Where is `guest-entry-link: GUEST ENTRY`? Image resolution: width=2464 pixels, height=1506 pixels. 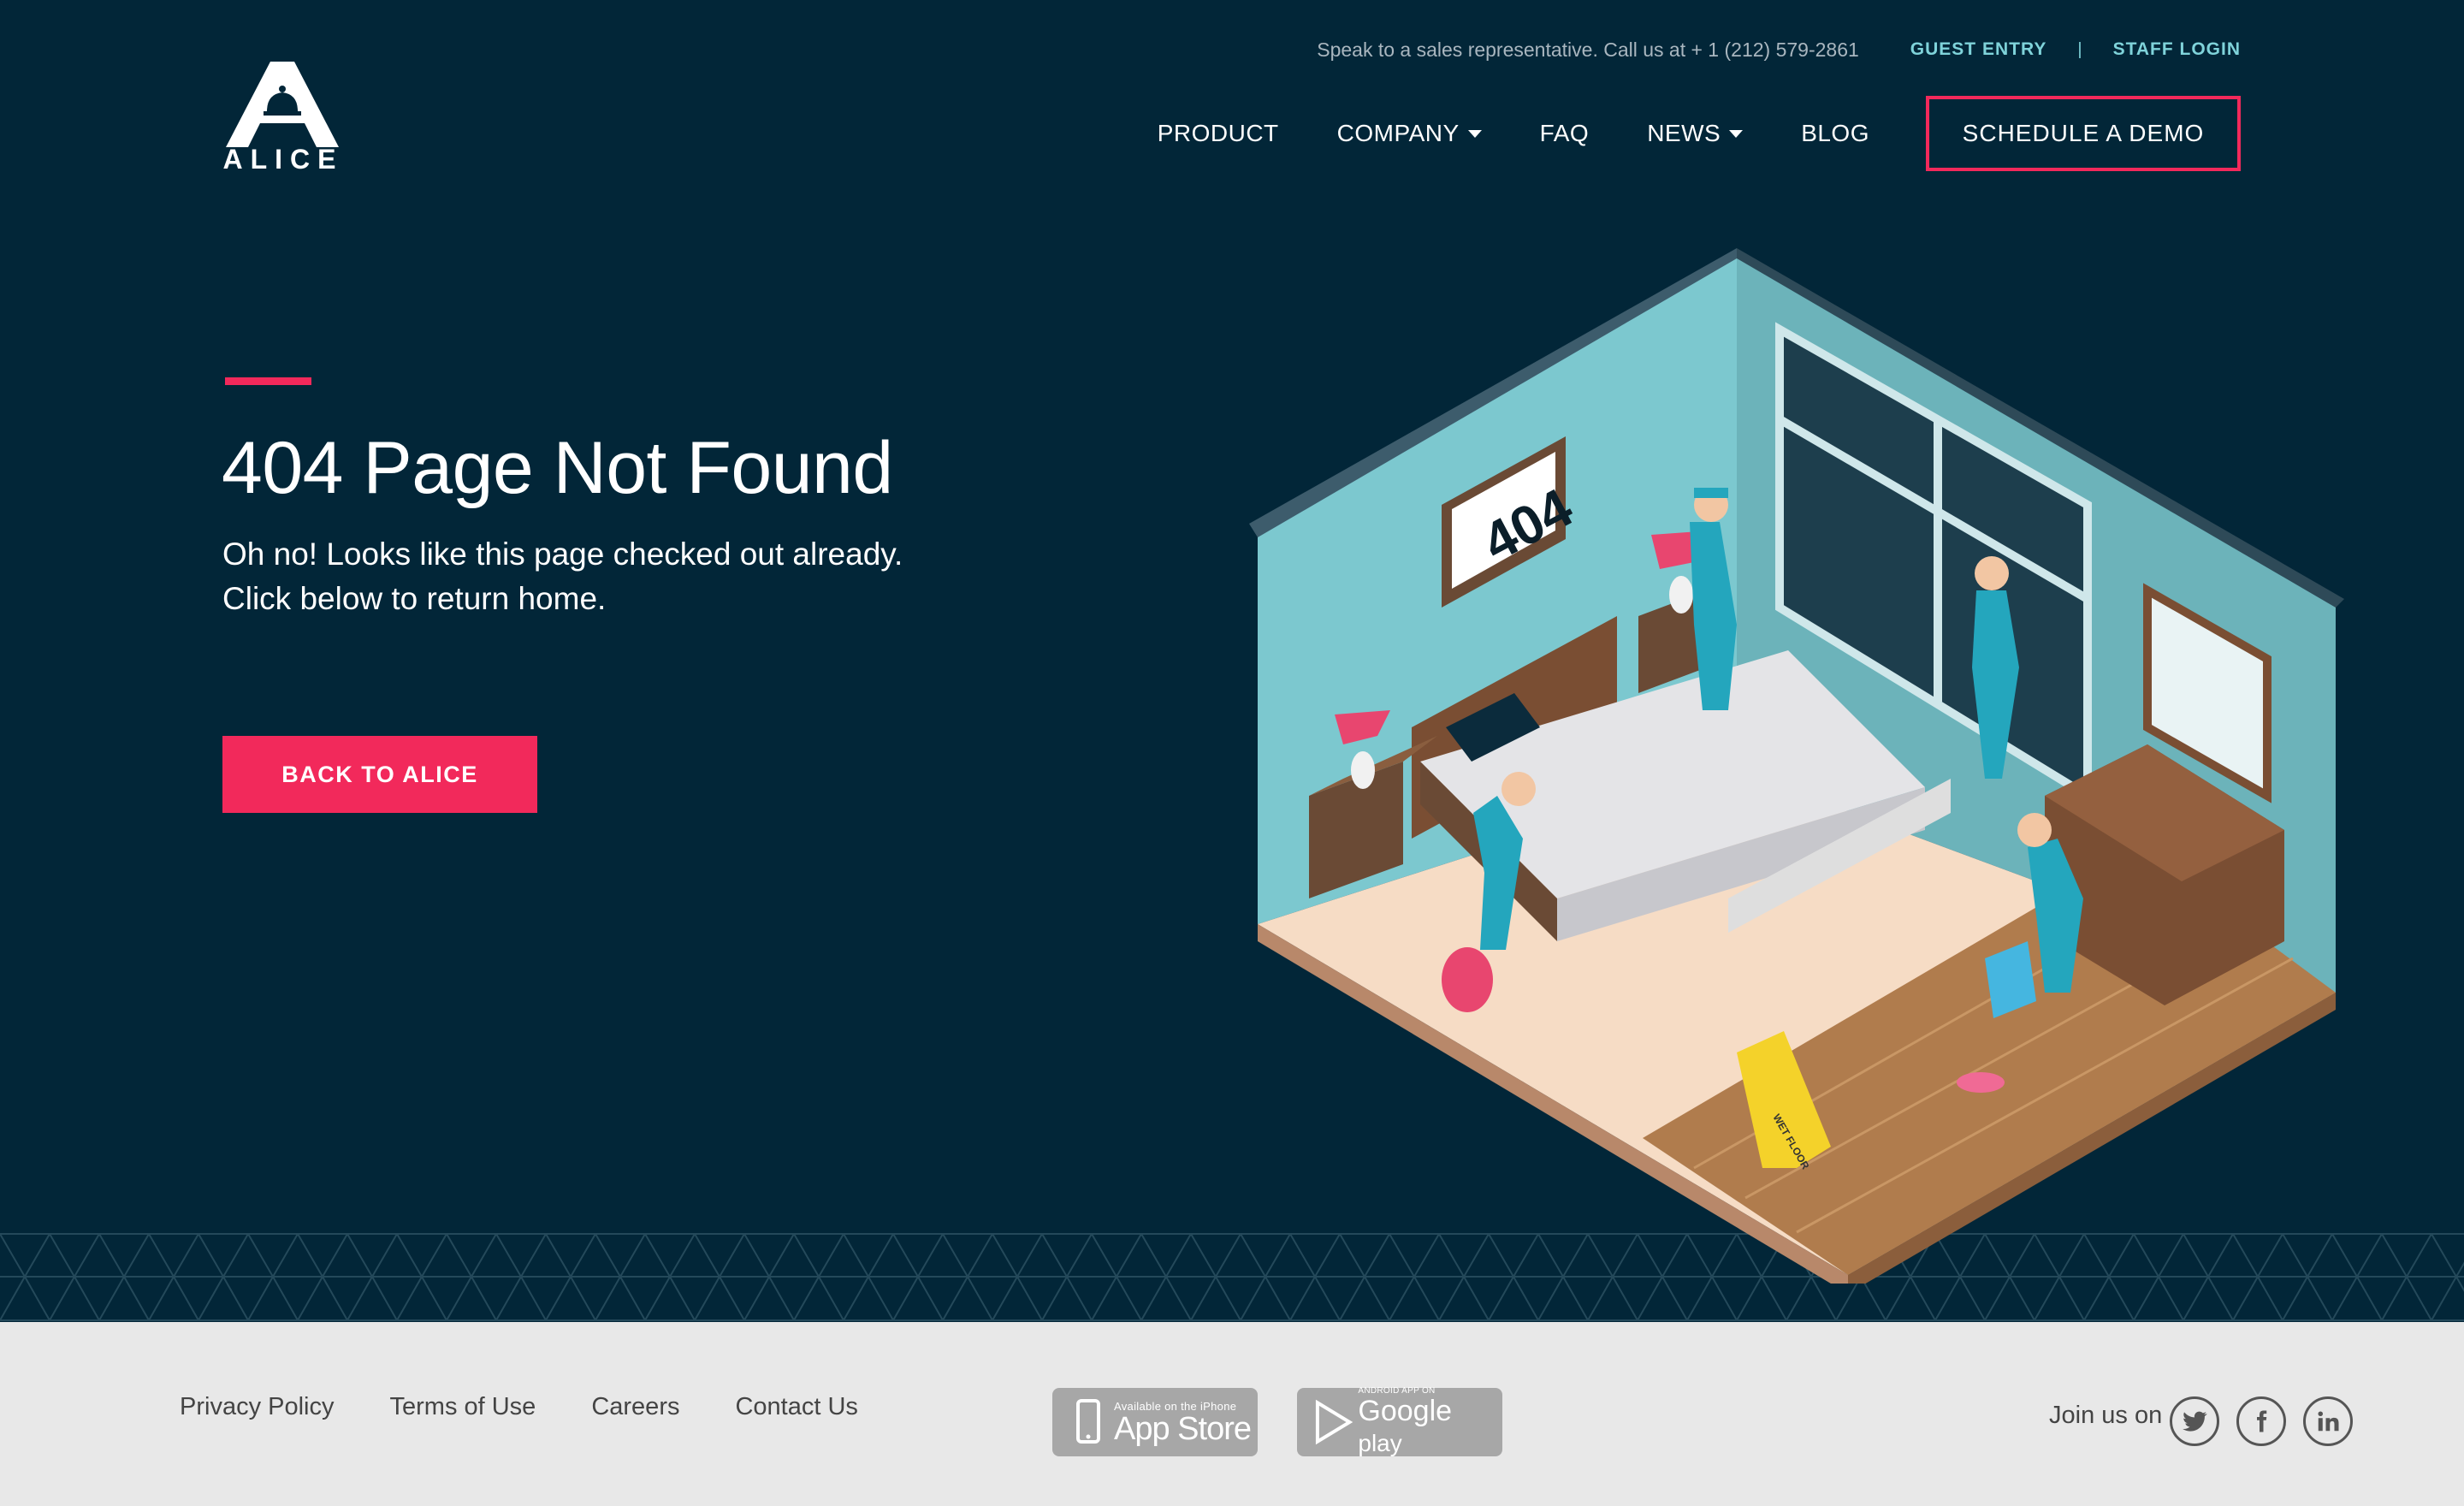 guest-entry-link: GUEST ENTRY is located at coordinates (1978, 50).